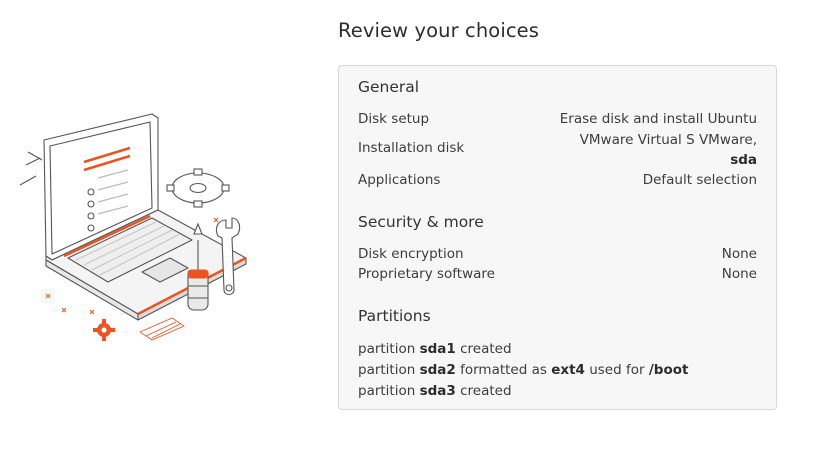 This screenshot has width=837, height=449. Describe the element at coordinates (568, 370) in the screenshot. I see `partition-filesystem: ext4` at that location.